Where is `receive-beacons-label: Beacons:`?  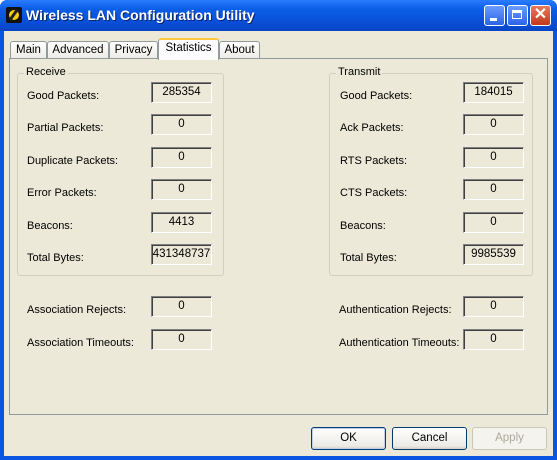 receive-beacons-label: Beacons: is located at coordinates (50, 226).